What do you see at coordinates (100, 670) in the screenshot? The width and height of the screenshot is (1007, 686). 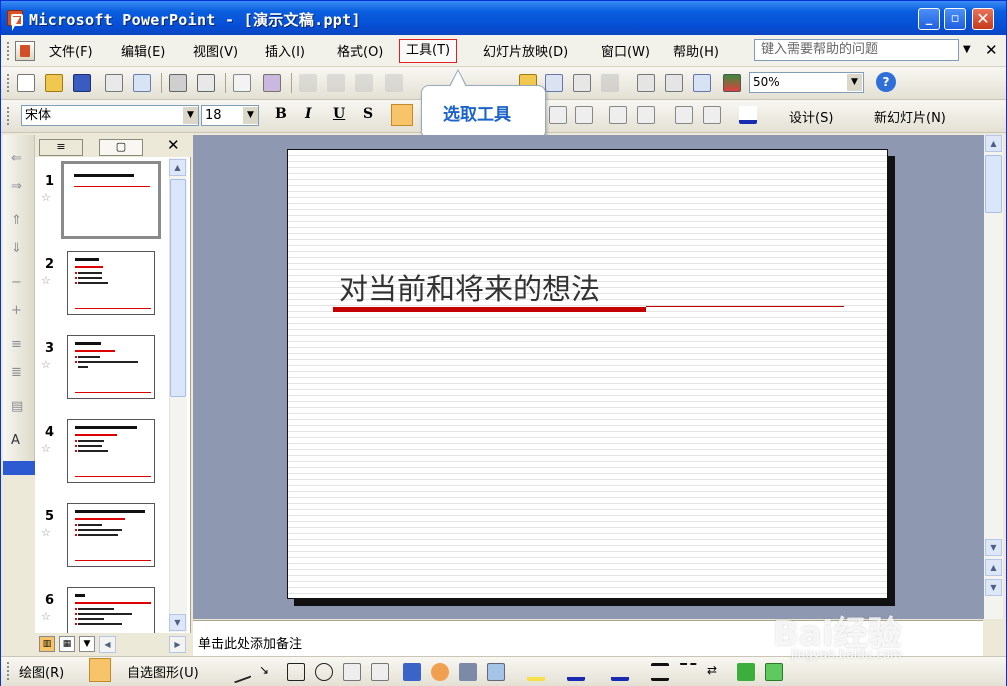 I see `select-objects-pointer-icon` at bounding box center [100, 670].